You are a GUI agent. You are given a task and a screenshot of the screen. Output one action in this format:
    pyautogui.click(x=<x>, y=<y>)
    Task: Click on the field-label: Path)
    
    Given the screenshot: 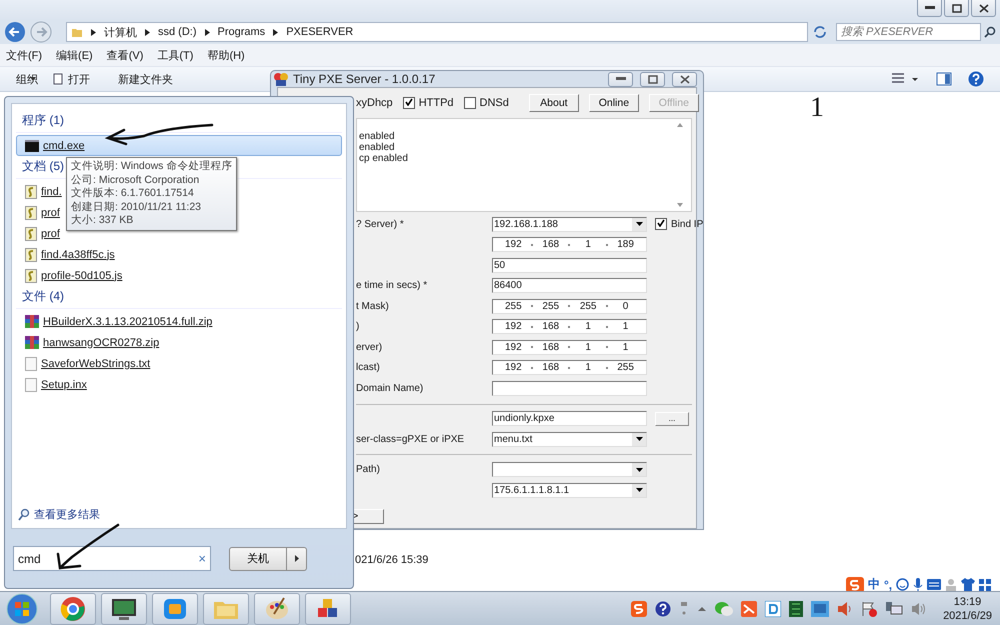 What is the action you would take?
    pyautogui.click(x=368, y=470)
    